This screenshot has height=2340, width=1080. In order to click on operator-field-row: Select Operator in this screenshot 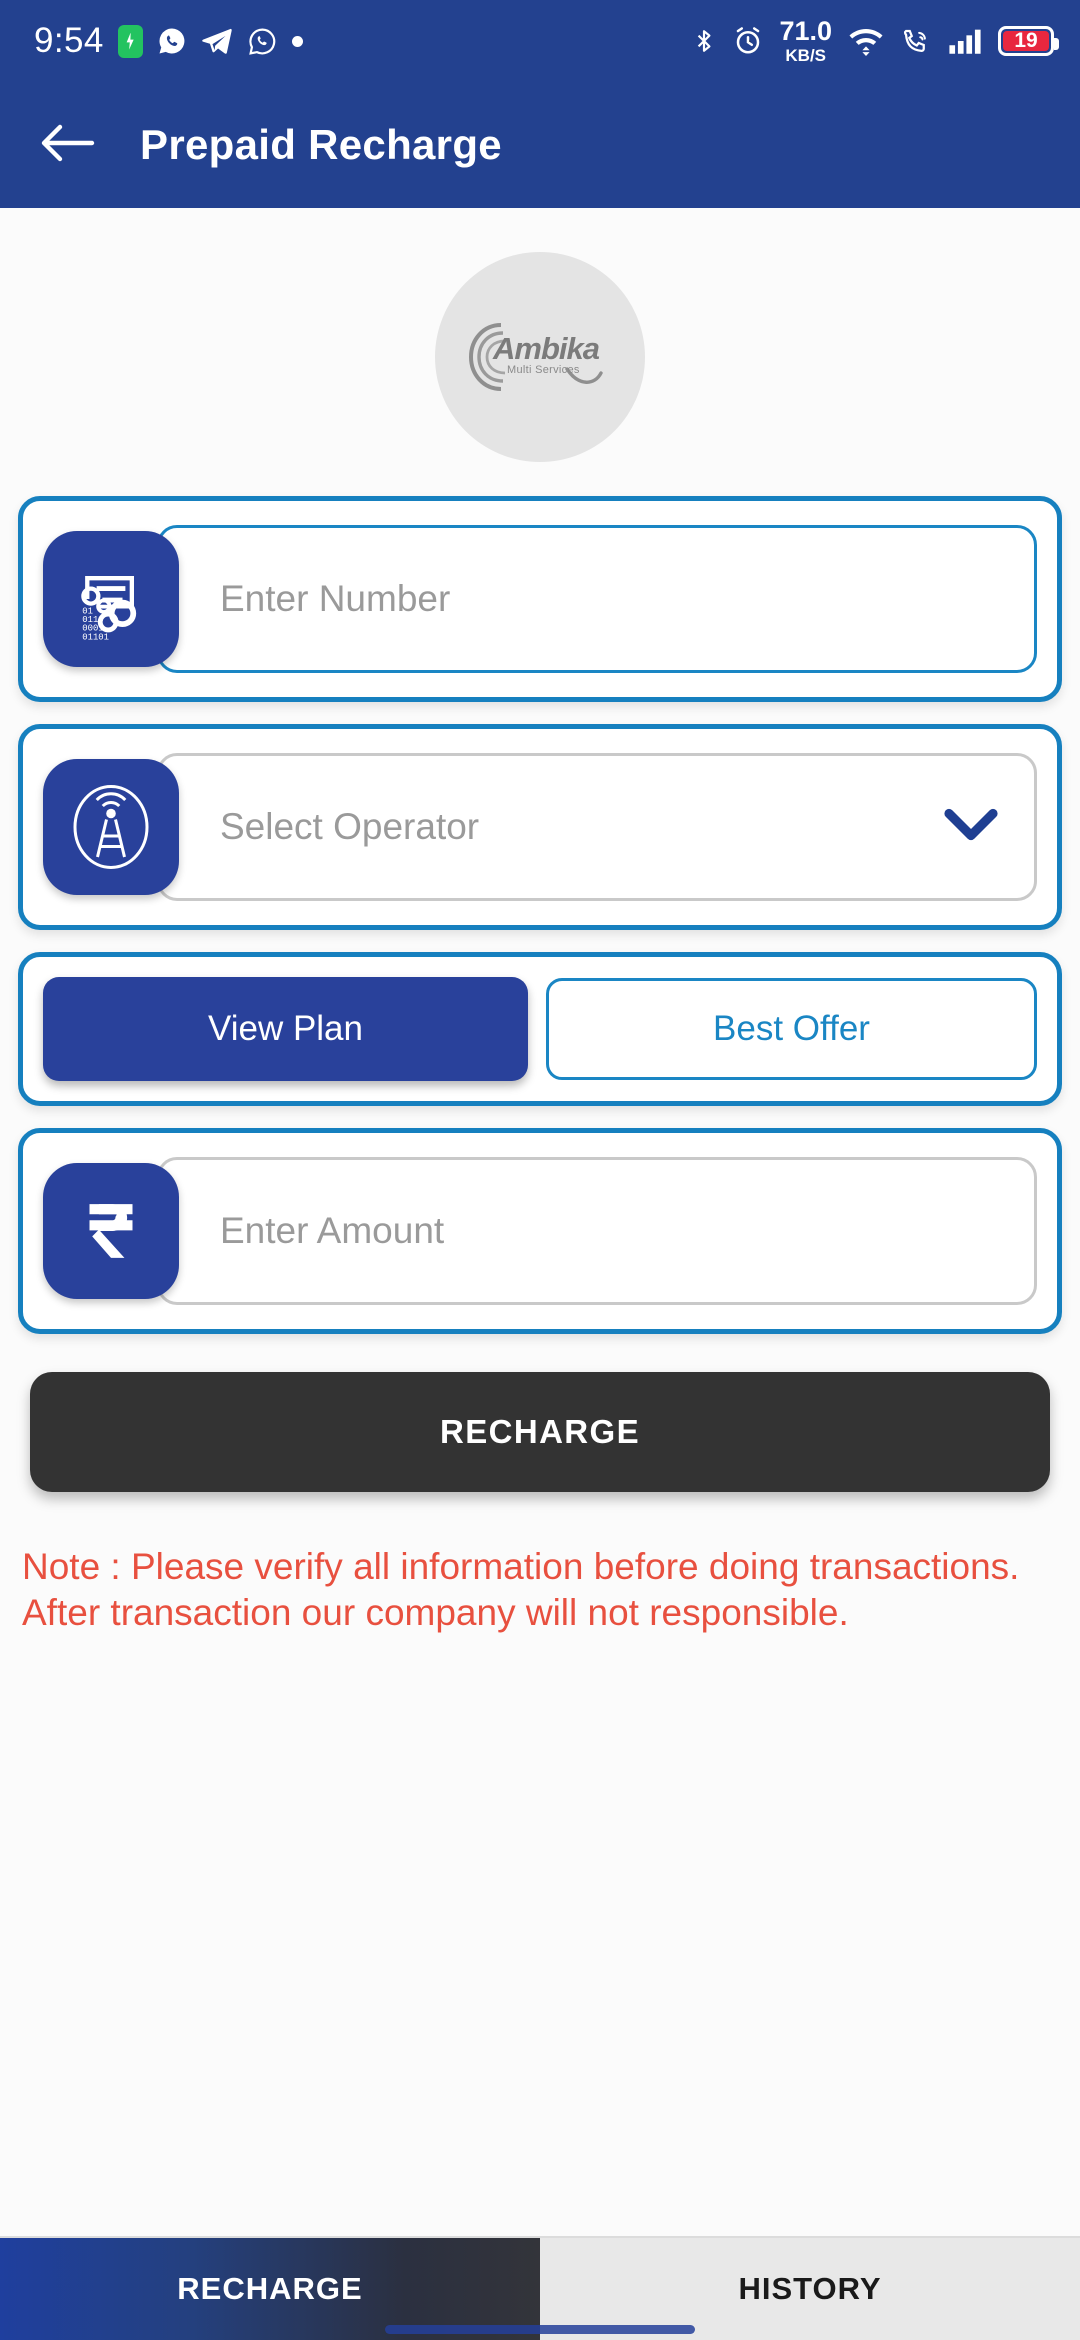, I will do `click(540, 827)`.